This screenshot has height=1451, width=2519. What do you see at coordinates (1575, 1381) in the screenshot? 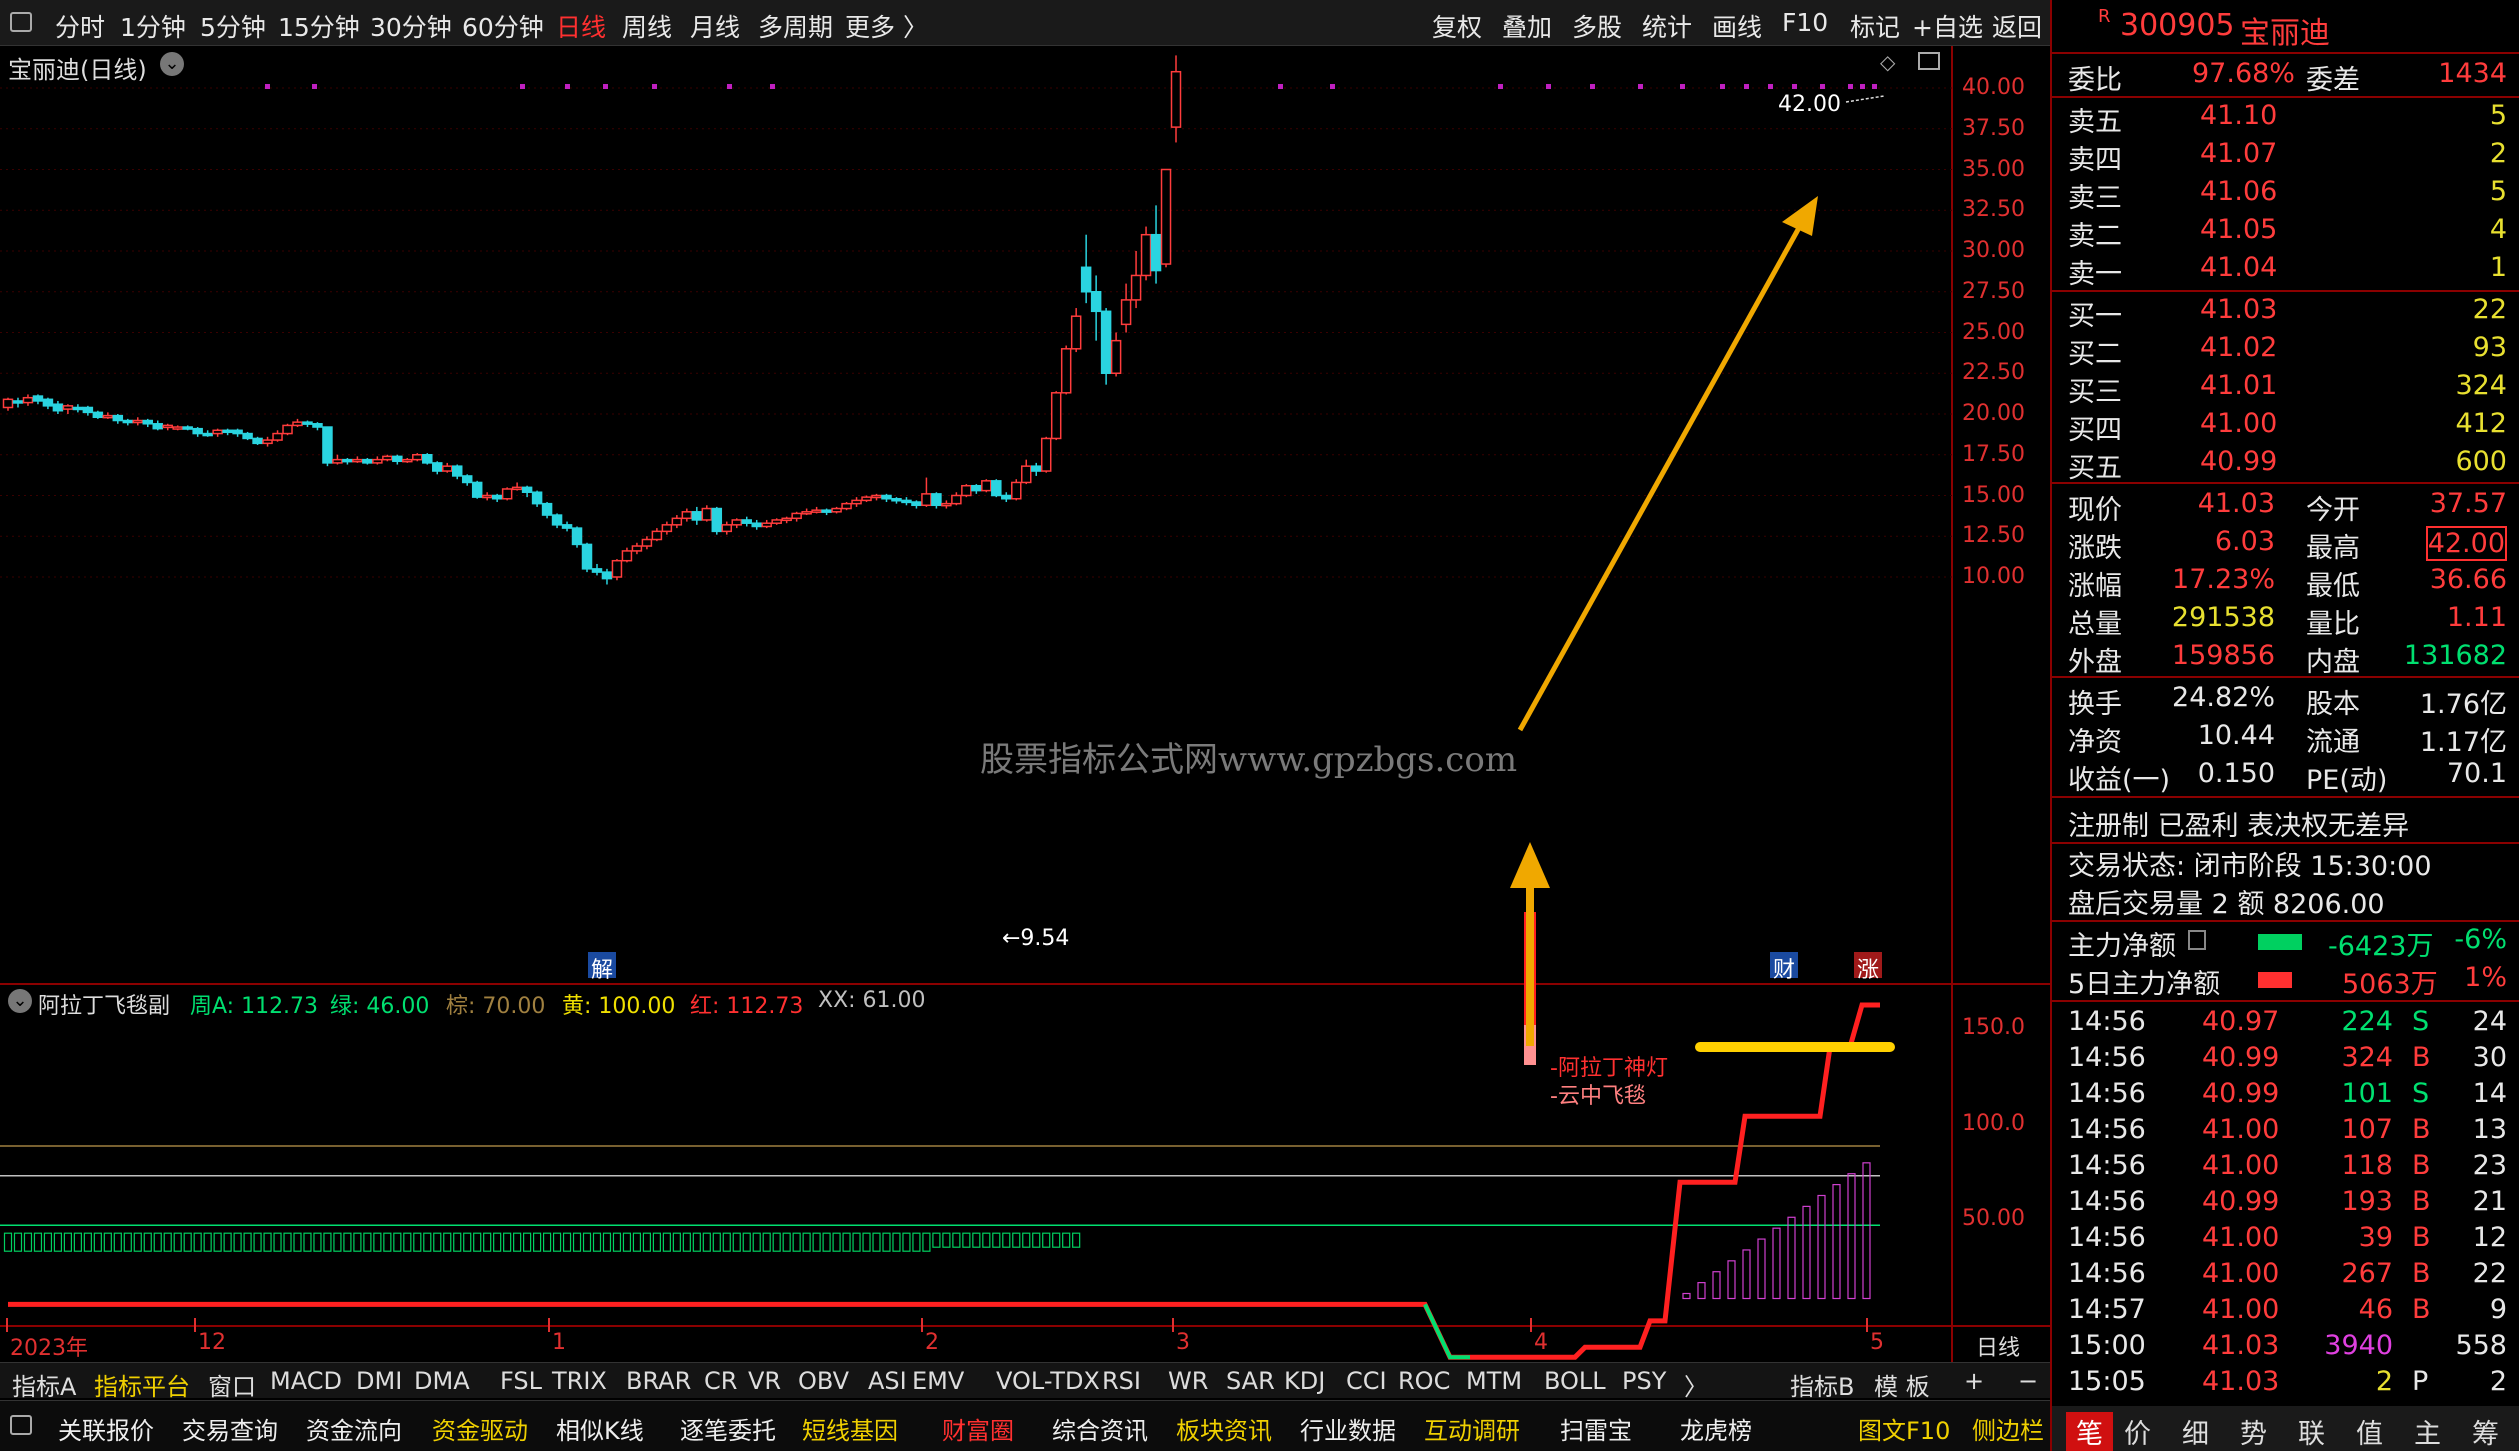
I see `indicator-tab: BOLL` at bounding box center [1575, 1381].